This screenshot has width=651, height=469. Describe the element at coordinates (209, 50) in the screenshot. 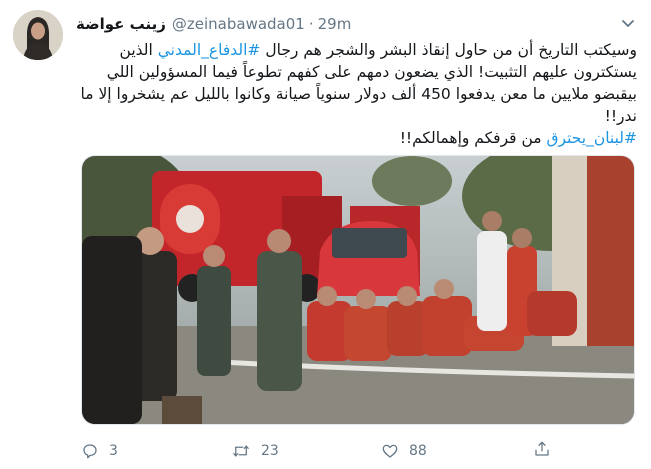

I see `hashtag-link: #الدفاع_المدني` at that location.